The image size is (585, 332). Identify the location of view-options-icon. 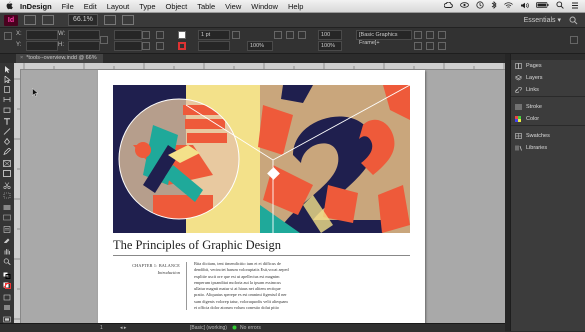
(48, 20).